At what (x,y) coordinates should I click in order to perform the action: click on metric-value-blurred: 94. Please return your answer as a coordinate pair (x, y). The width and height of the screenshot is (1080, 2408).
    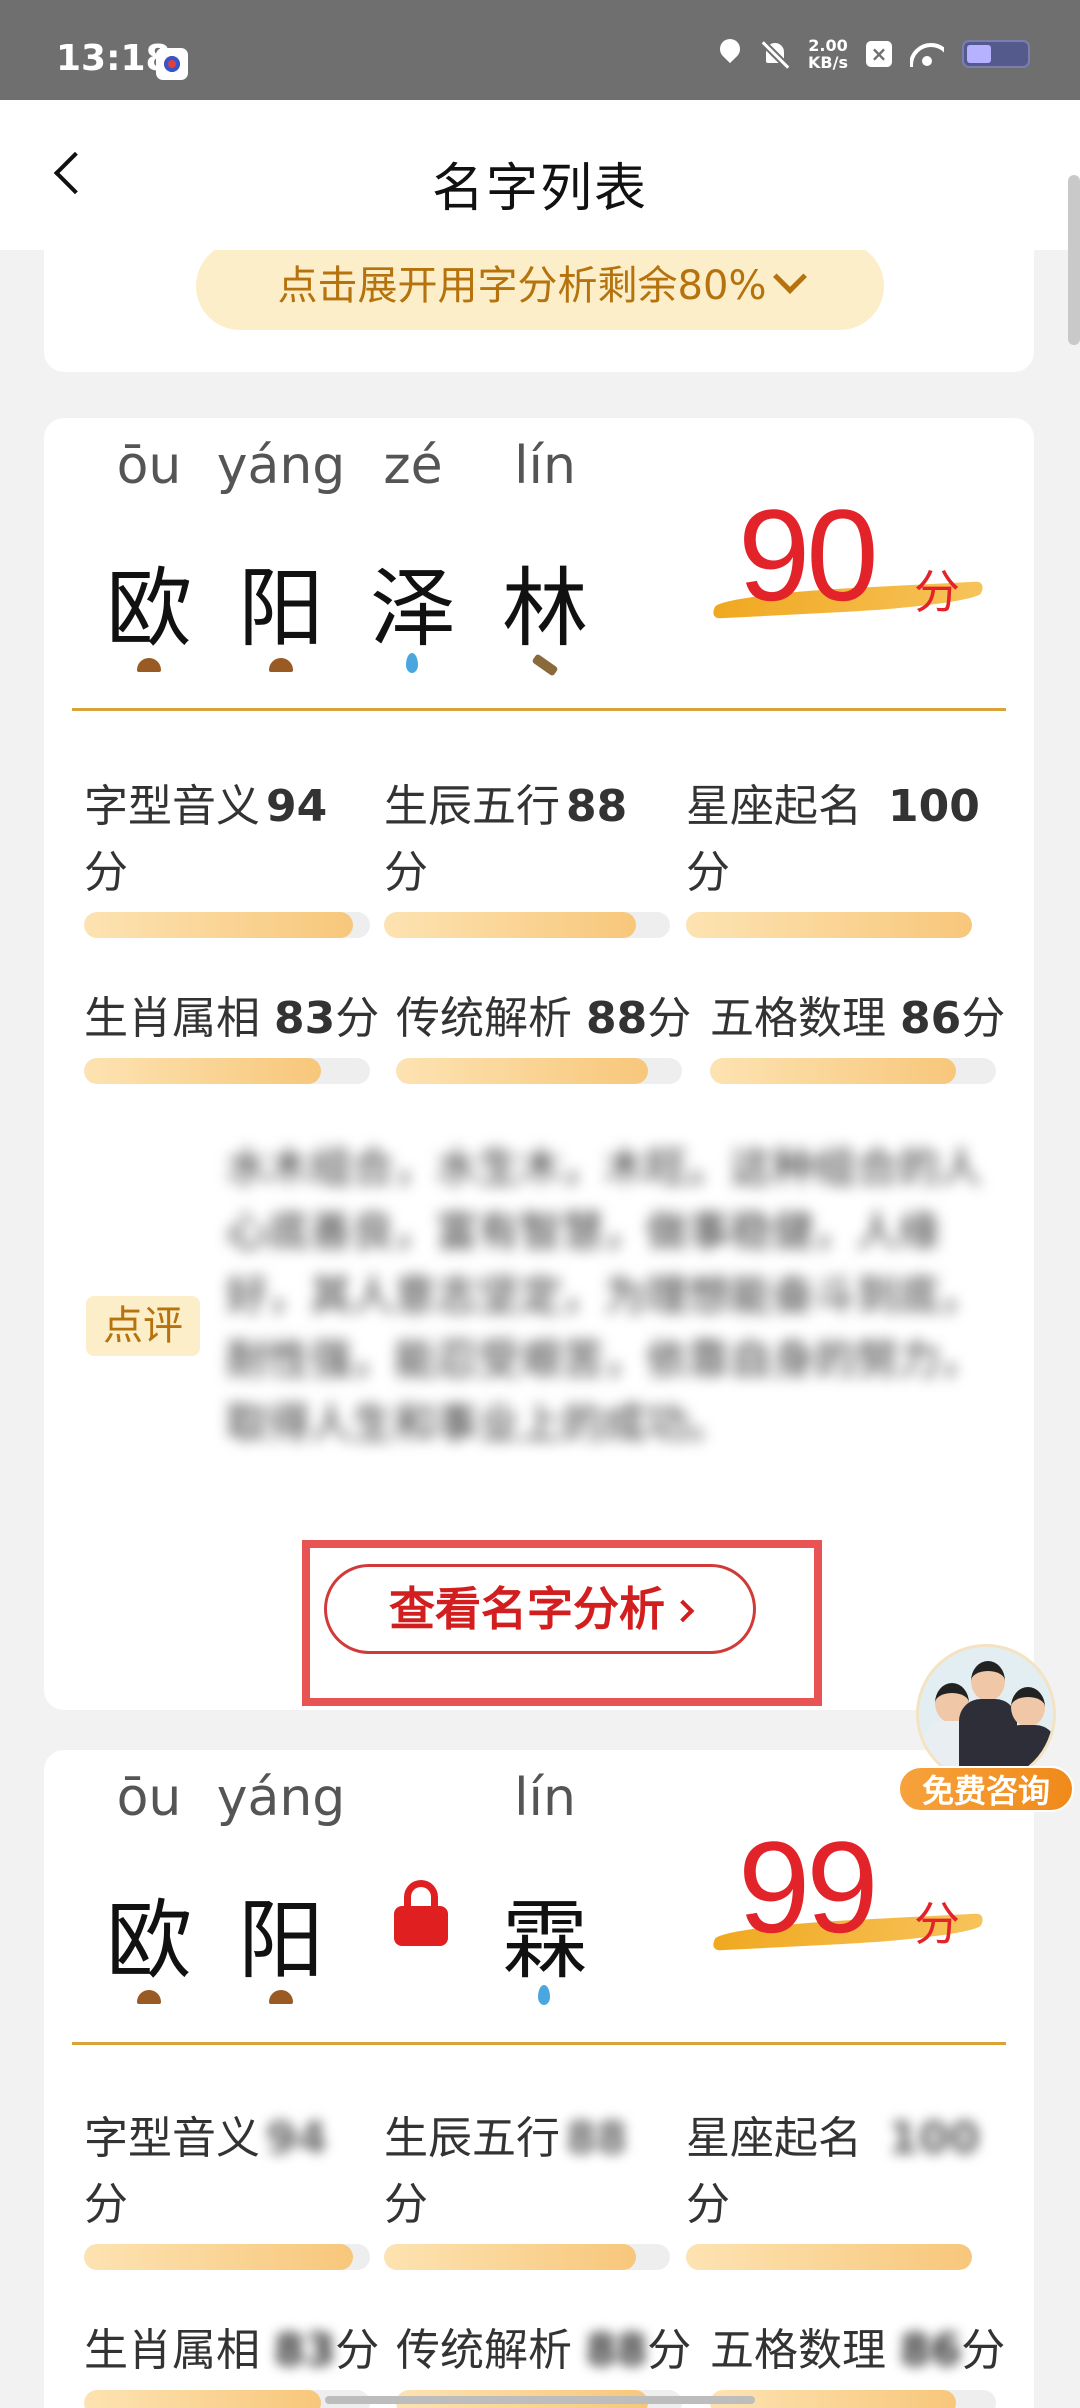
    Looking at the image, I should click on (297, 2138).